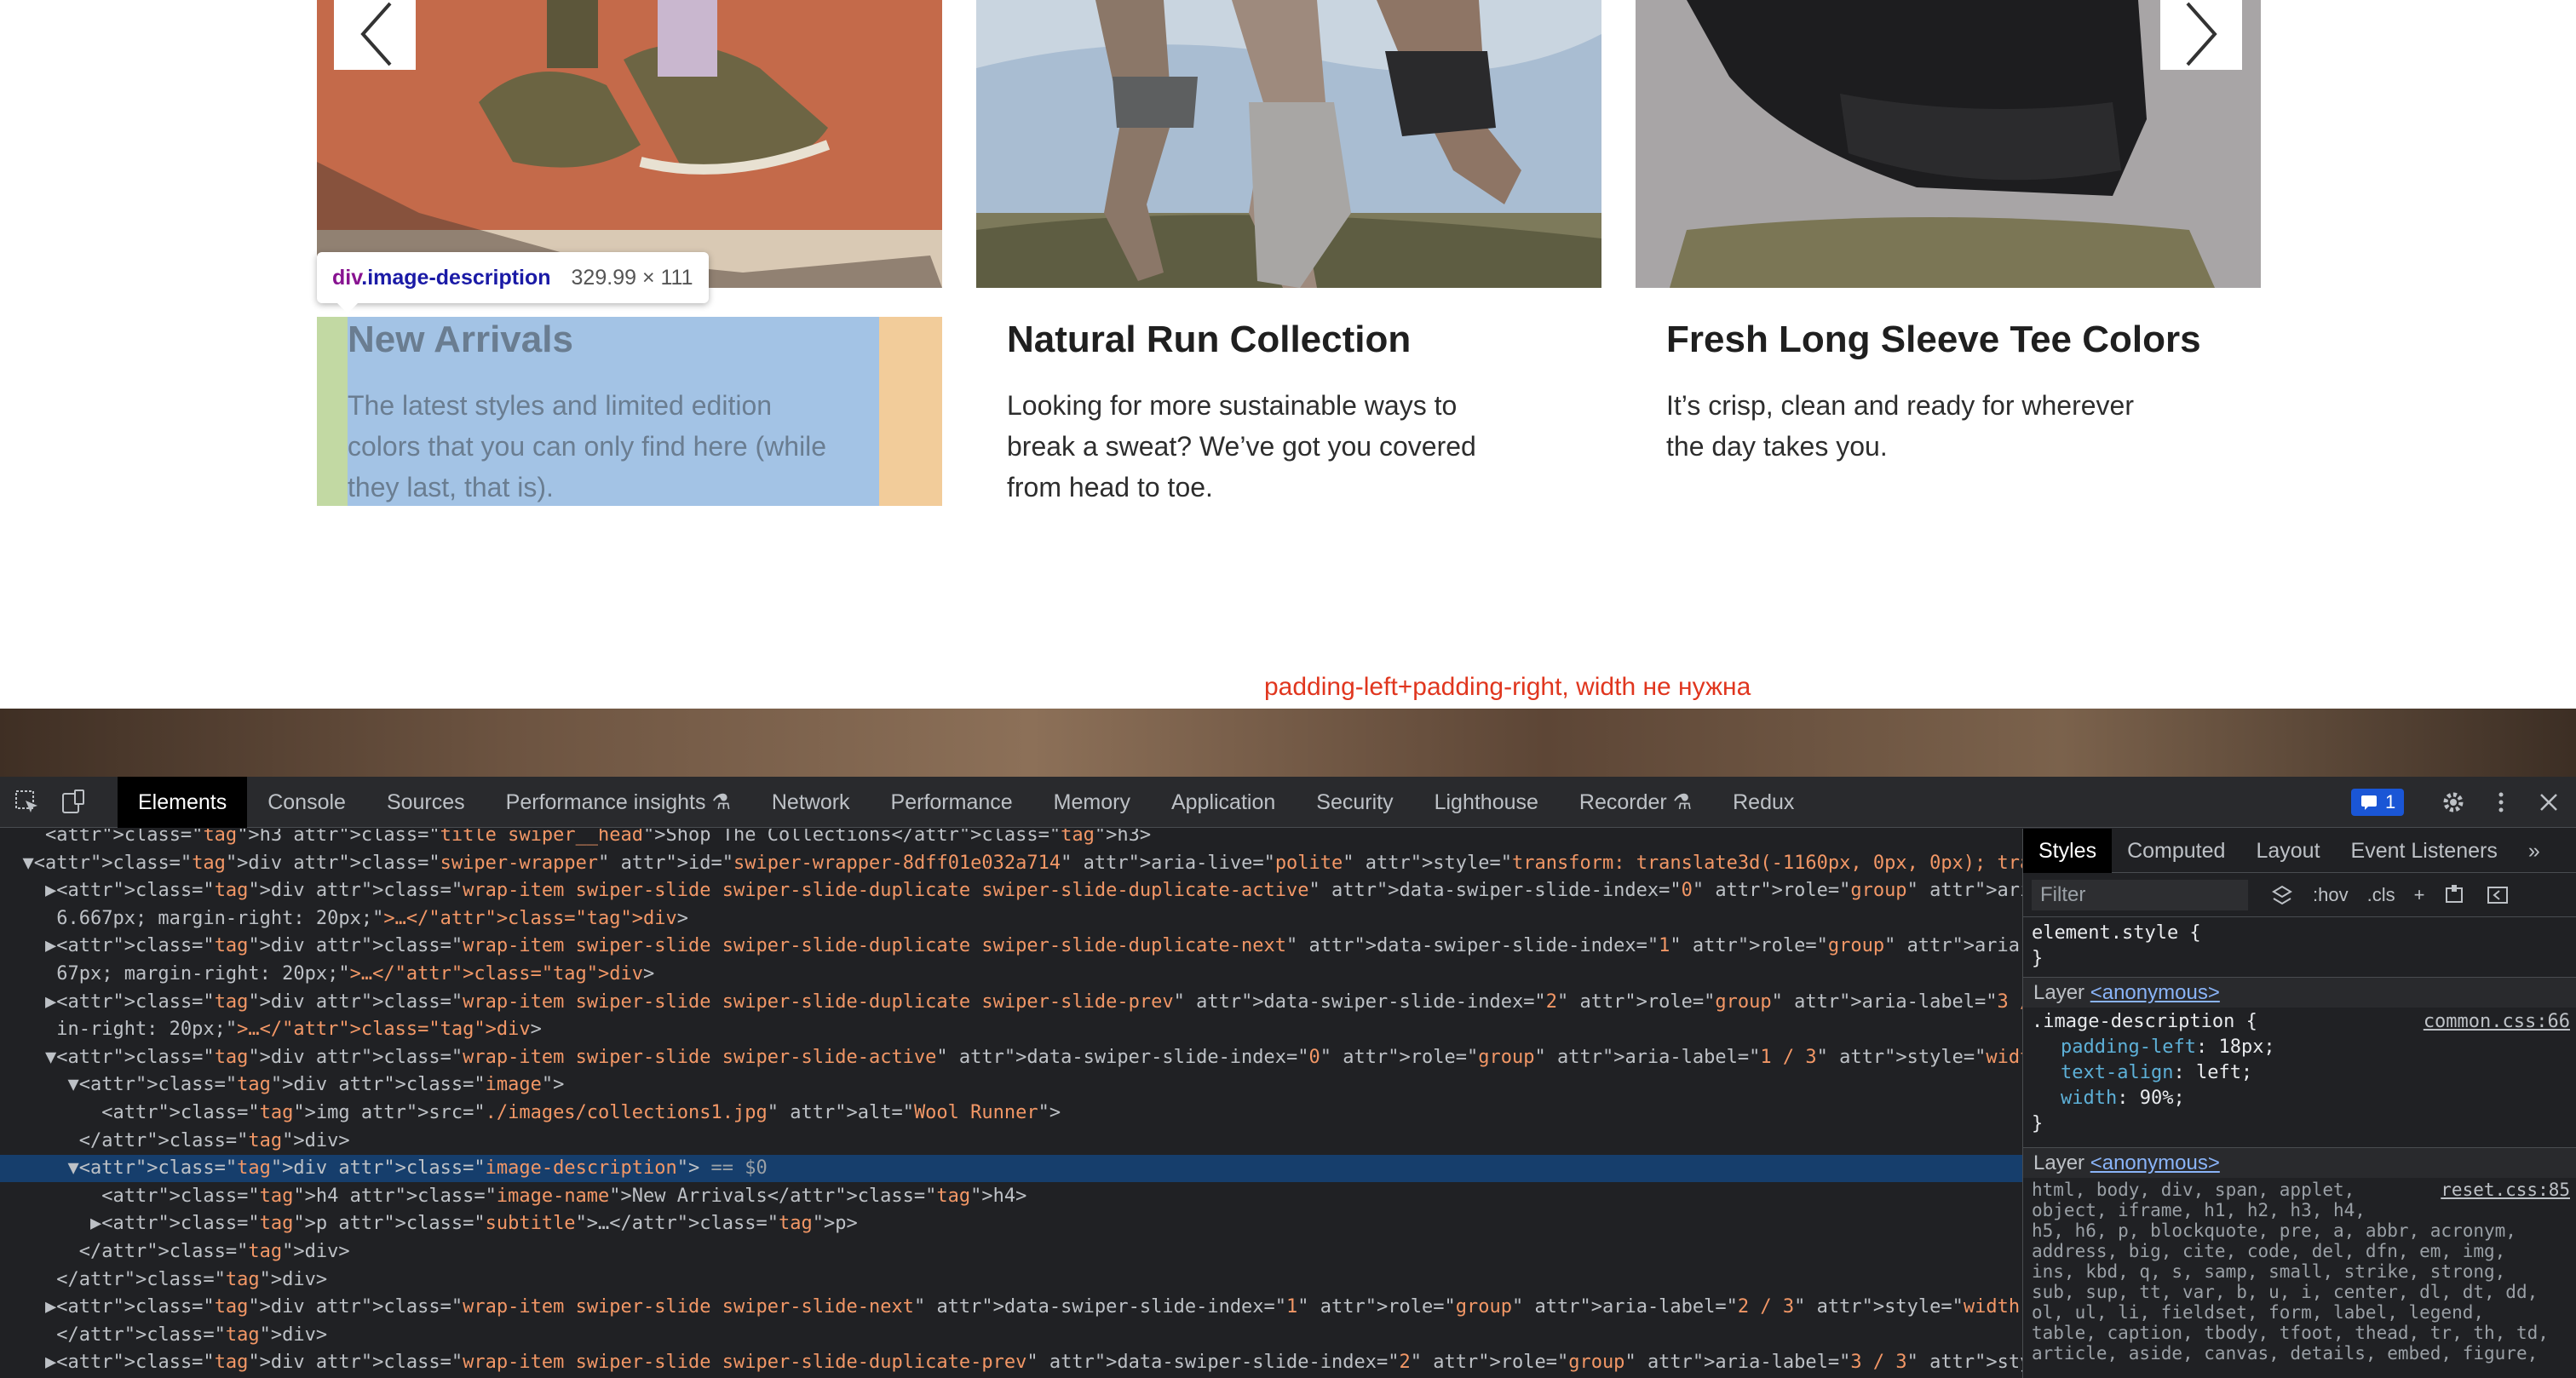  Describe the element at coordinates (2199, 1210) in the screenshot. I see `reset-selector-line: object, iframe, h1, h2, h3, h4,` at that location.